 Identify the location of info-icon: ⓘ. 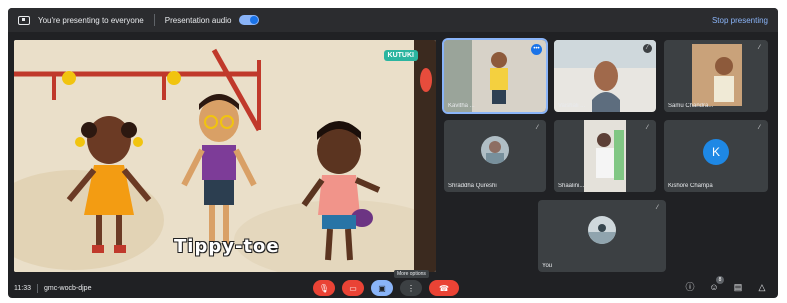
(690, 287).